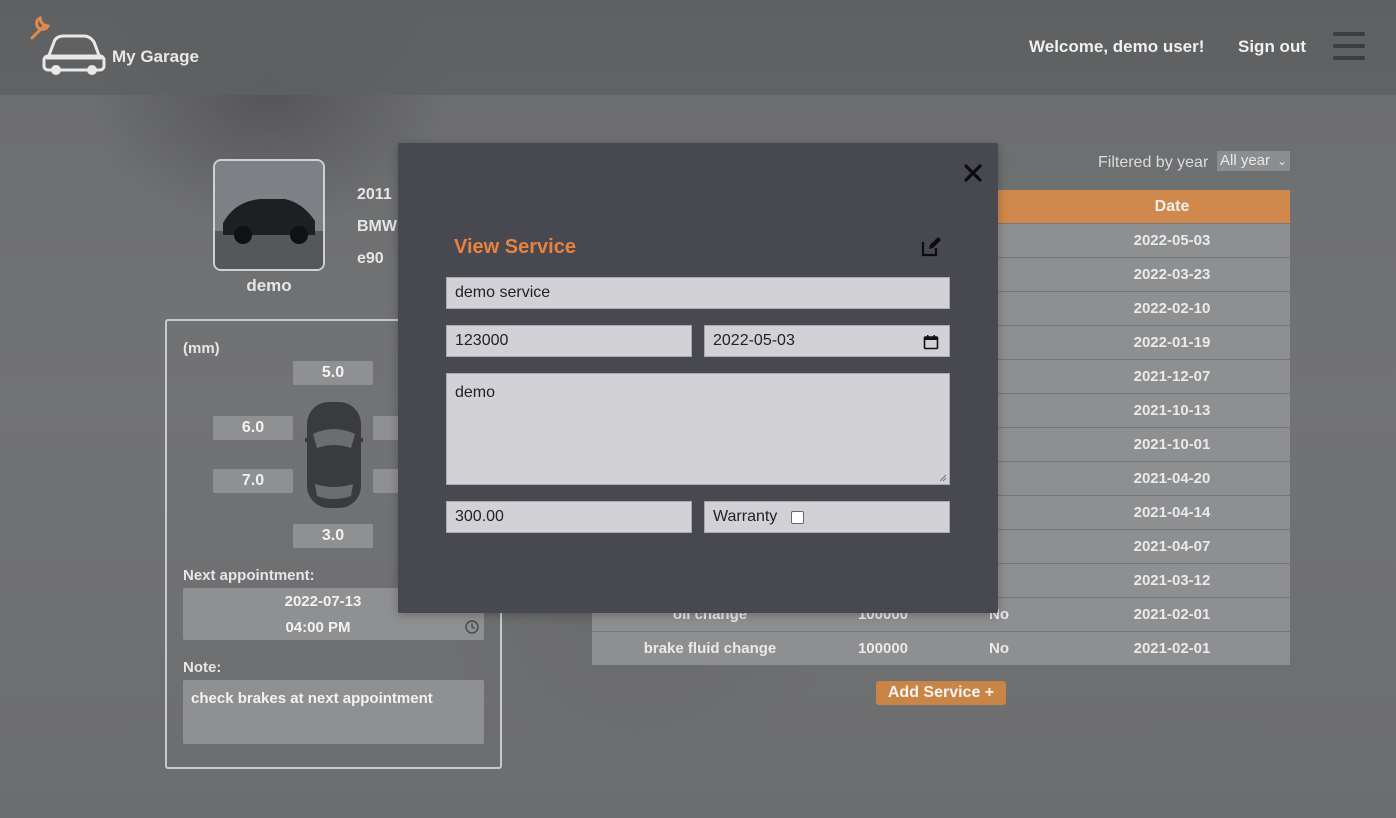 Image resolution: width=1396 pixels, height=818 pixels. I want to click on brand-name: My Garage, so click(155, 57).